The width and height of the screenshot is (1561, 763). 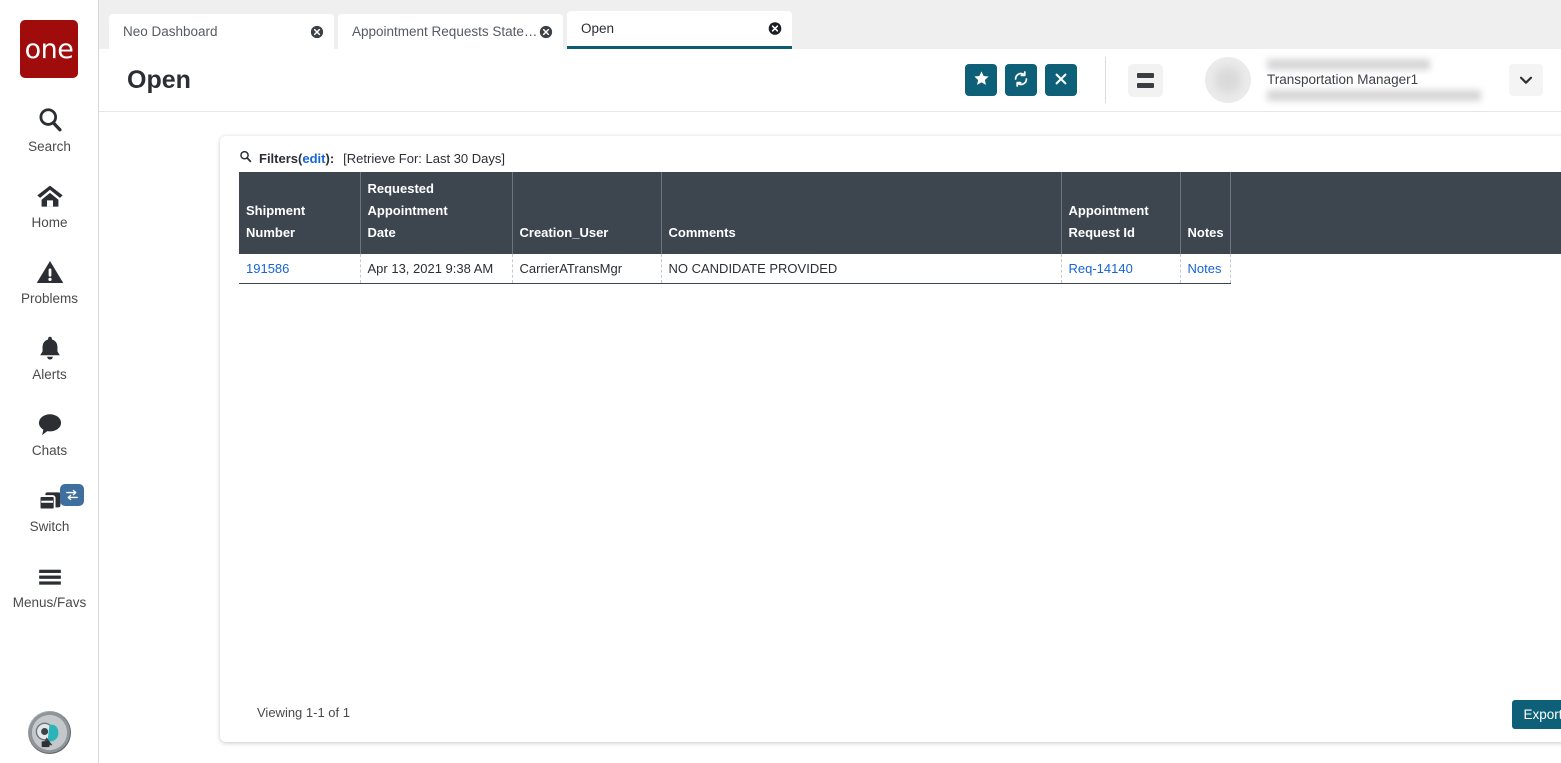 I want to click on sidebar-item-alerts: Alerts, so click(x=49, y=357).